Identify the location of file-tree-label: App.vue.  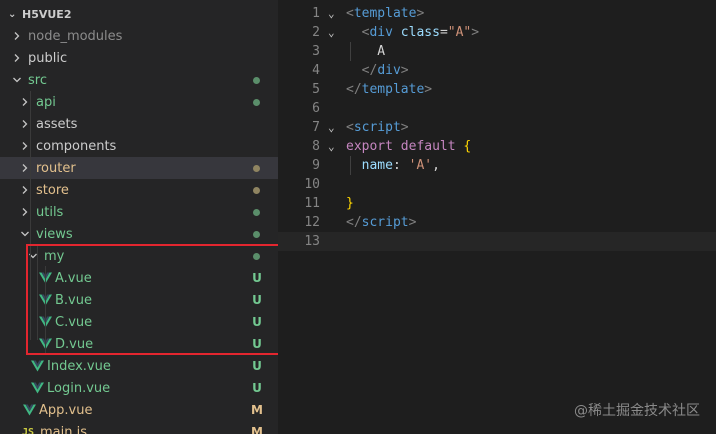
(66, 410).